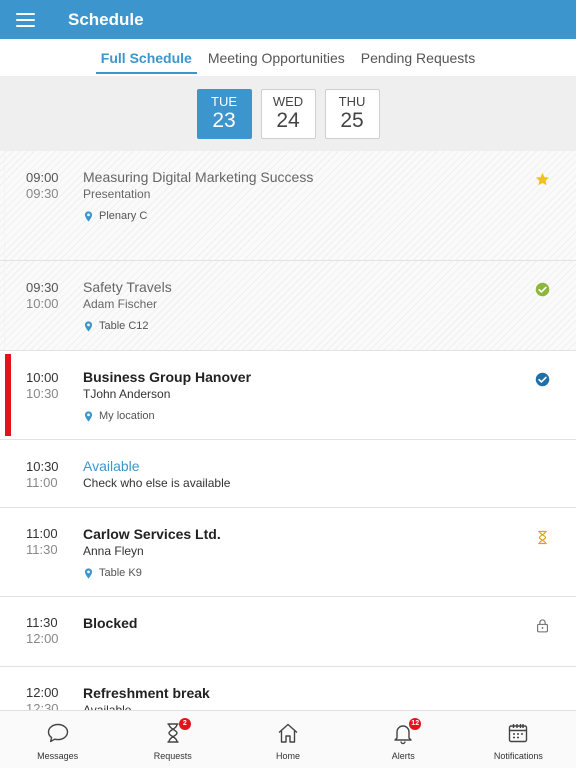 The image size is (576, 768). I want to click on day-tue: TUE 23, so click(224, 113).